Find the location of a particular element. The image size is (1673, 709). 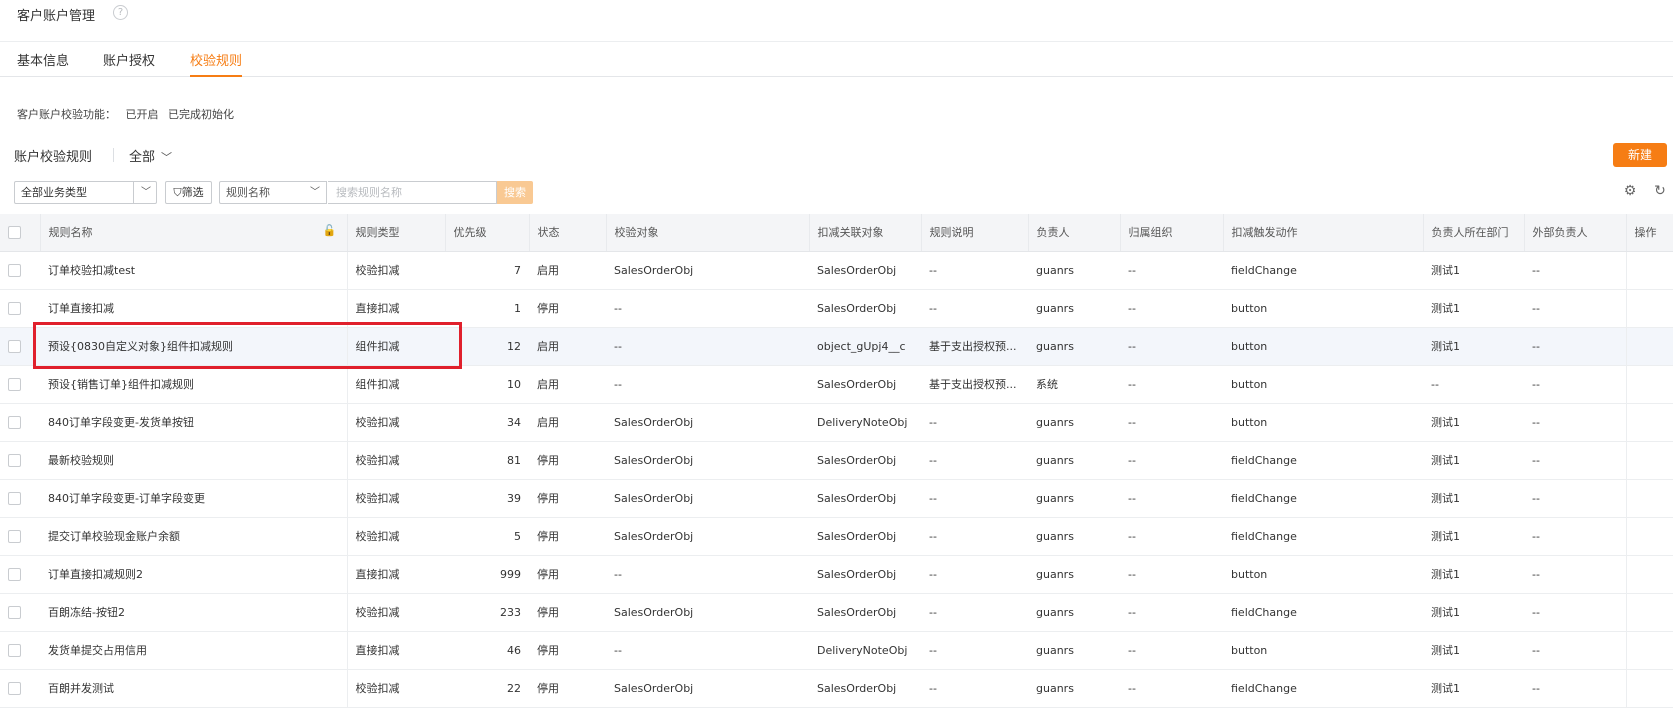

cell-rule-name: 840订单字段变更-订单字段变更 is located at coordinates (194, 498).